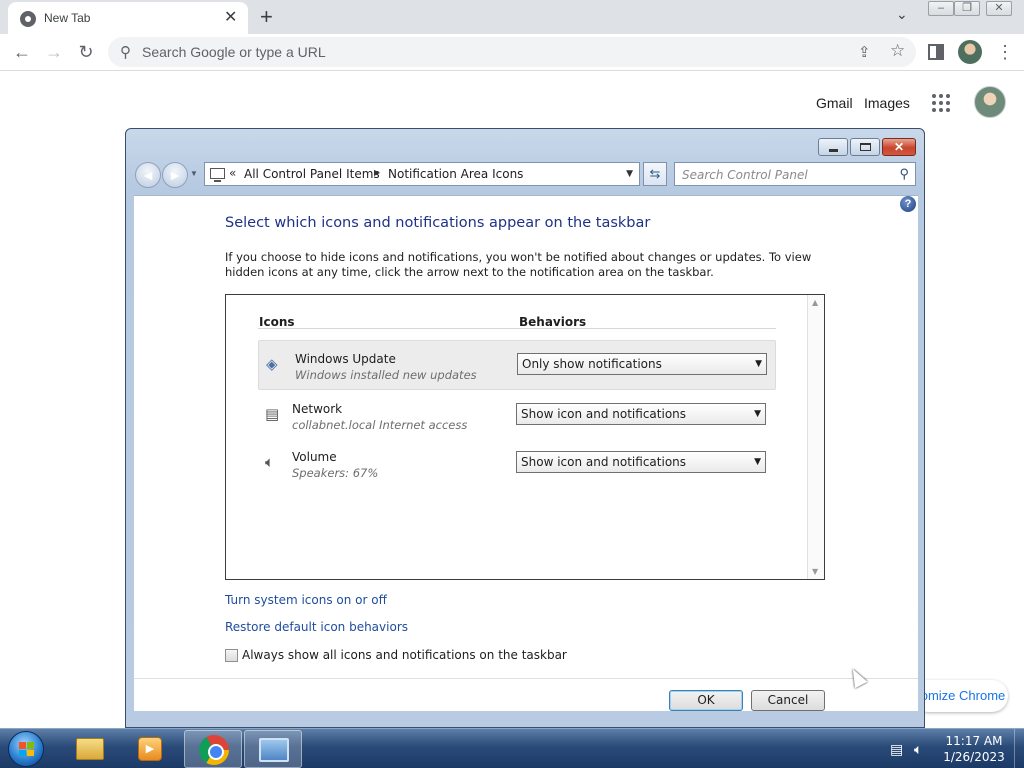 The image size is (1024, 768). Describe the element at coordinates (517, 328) in the screenshot. I see `header-divider` at that location.